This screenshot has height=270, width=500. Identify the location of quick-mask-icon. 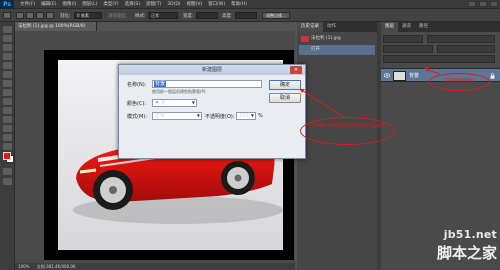
(7, 171).